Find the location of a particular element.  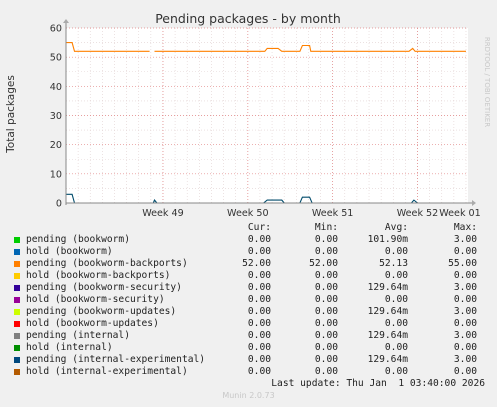

legend-series-name: pending (internal-experimental) is located at coordinates (116, 359).